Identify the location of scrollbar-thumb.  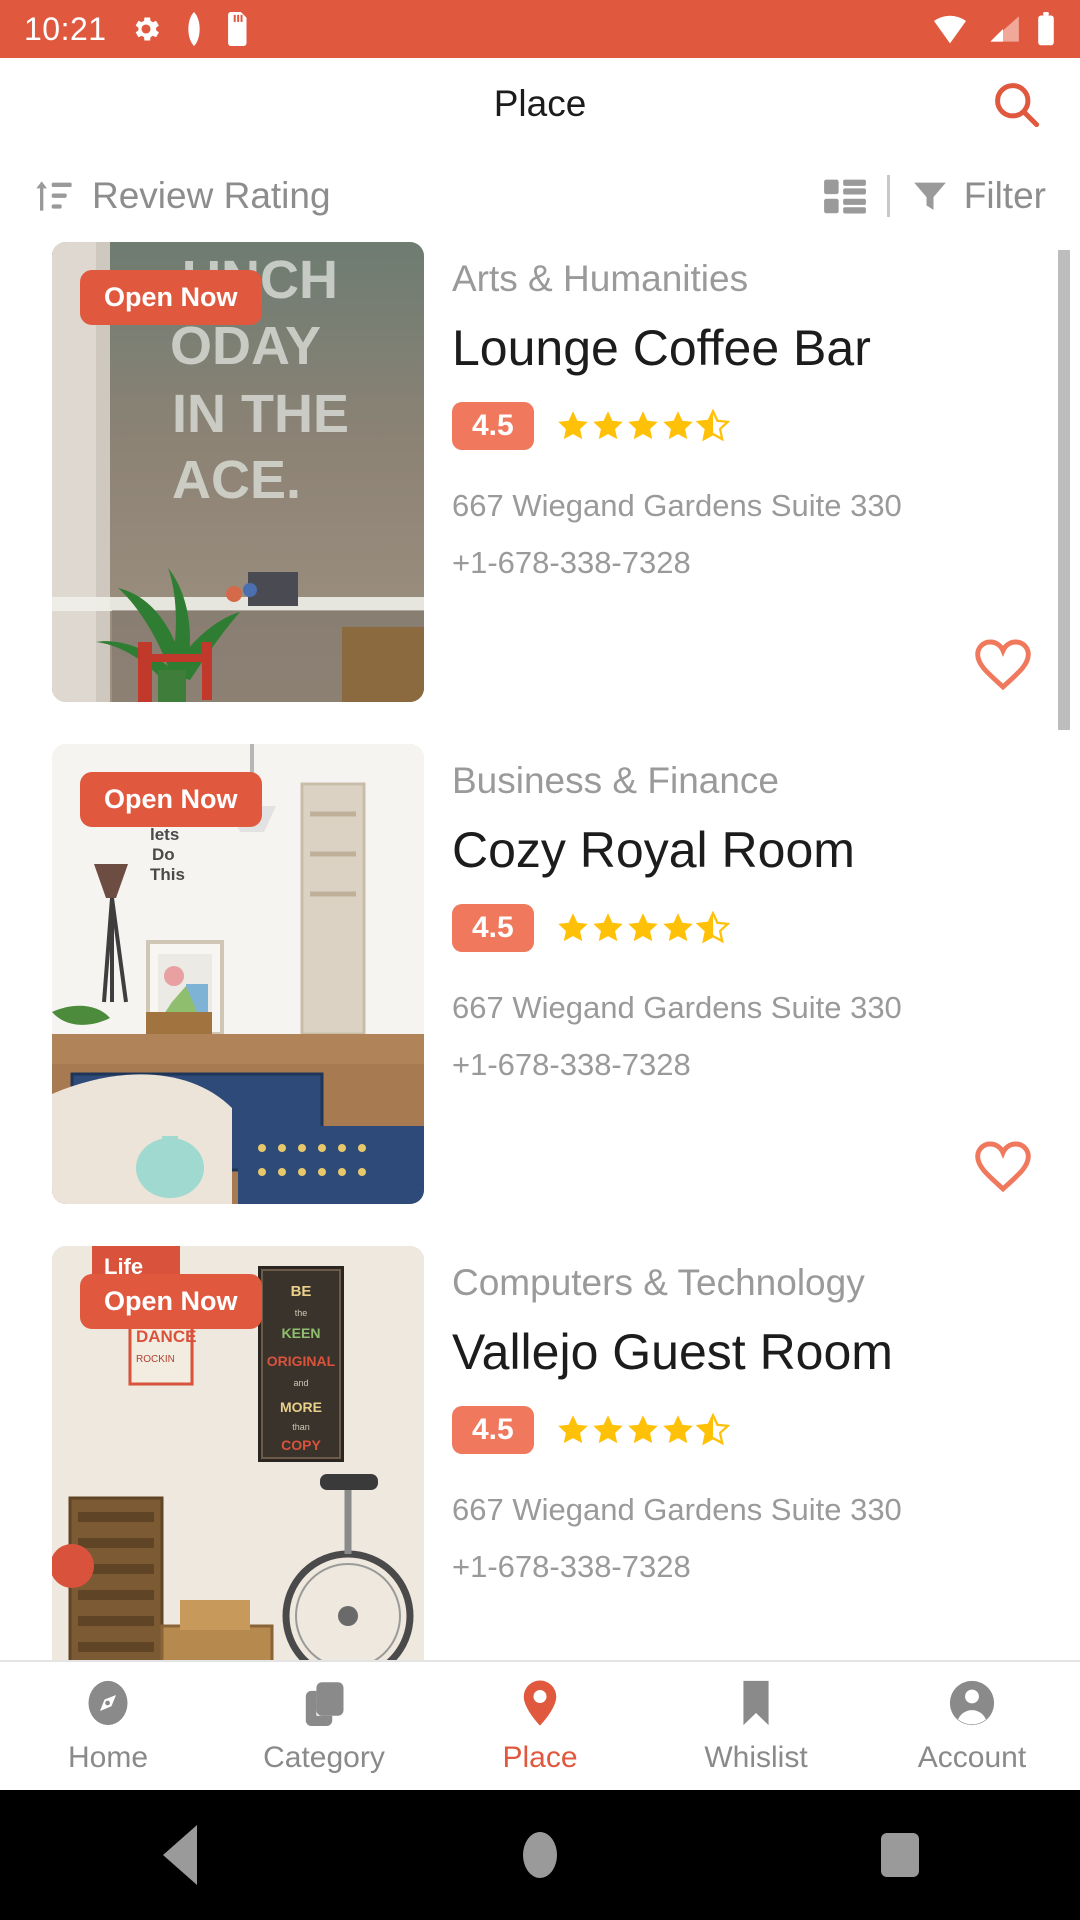
(1064, 490).